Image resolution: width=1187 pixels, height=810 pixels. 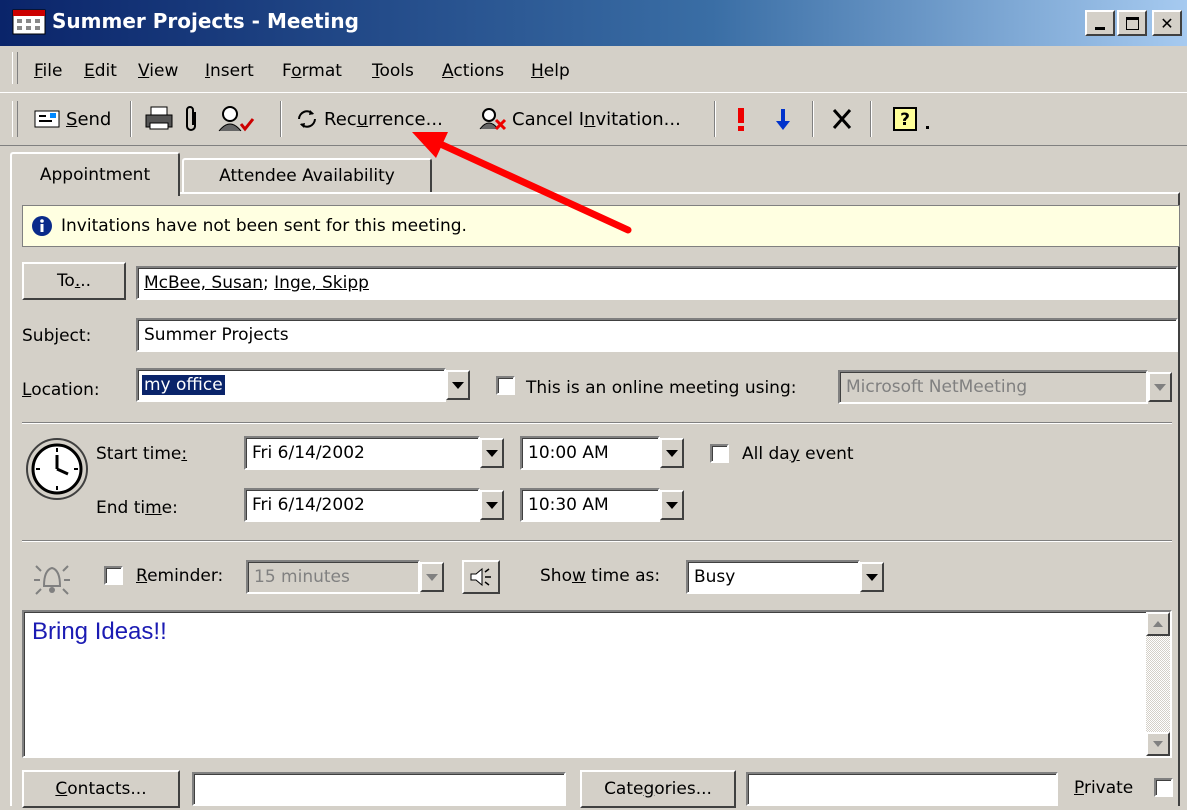 I want to click on info-icon, so click(x=42, y=226).